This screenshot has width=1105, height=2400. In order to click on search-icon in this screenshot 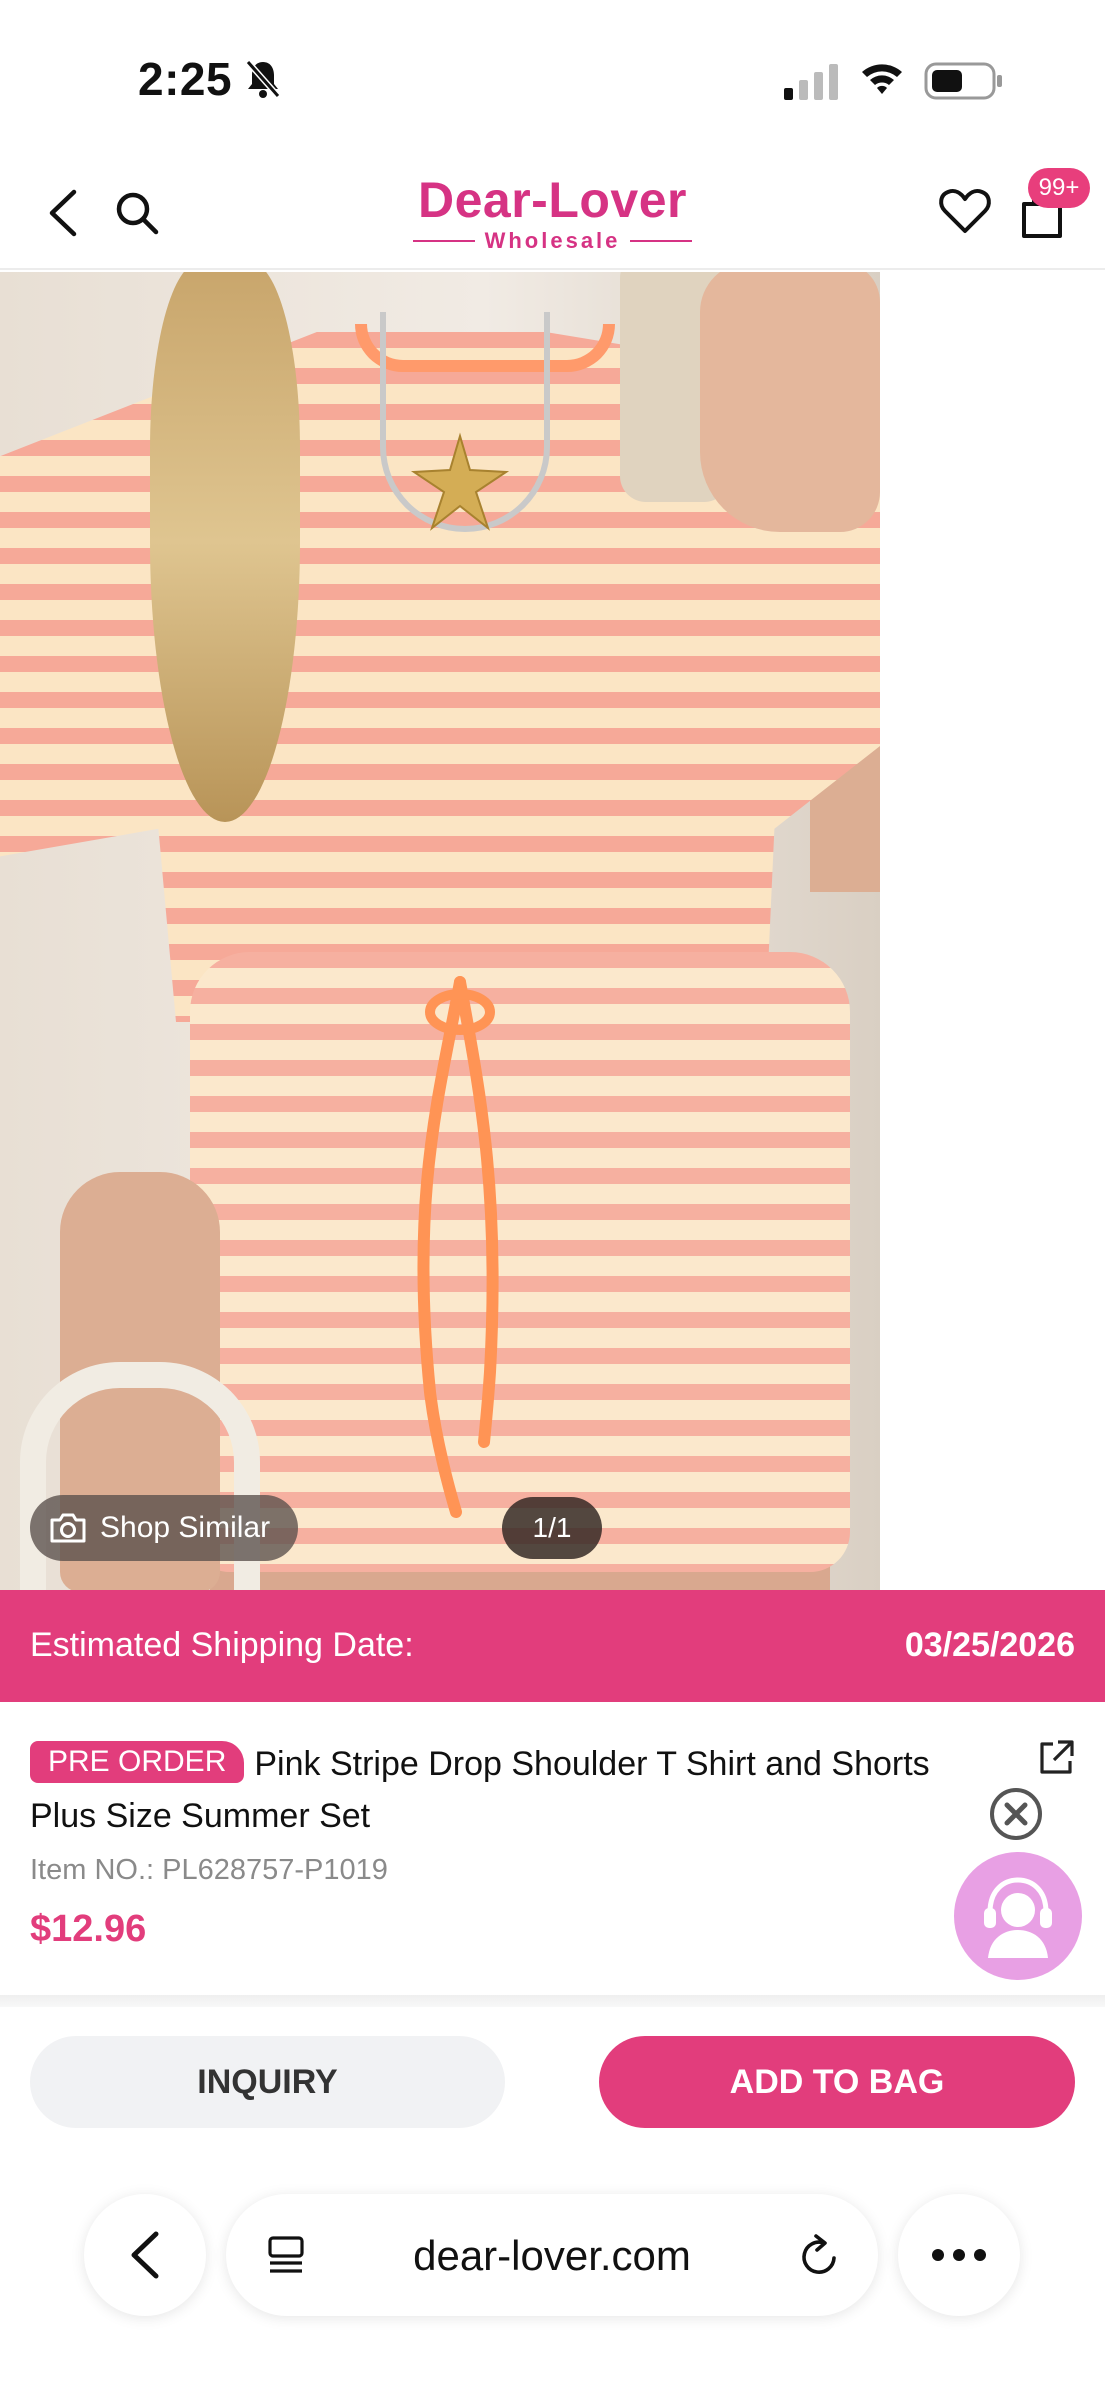, I will do `click(137, 213)`.